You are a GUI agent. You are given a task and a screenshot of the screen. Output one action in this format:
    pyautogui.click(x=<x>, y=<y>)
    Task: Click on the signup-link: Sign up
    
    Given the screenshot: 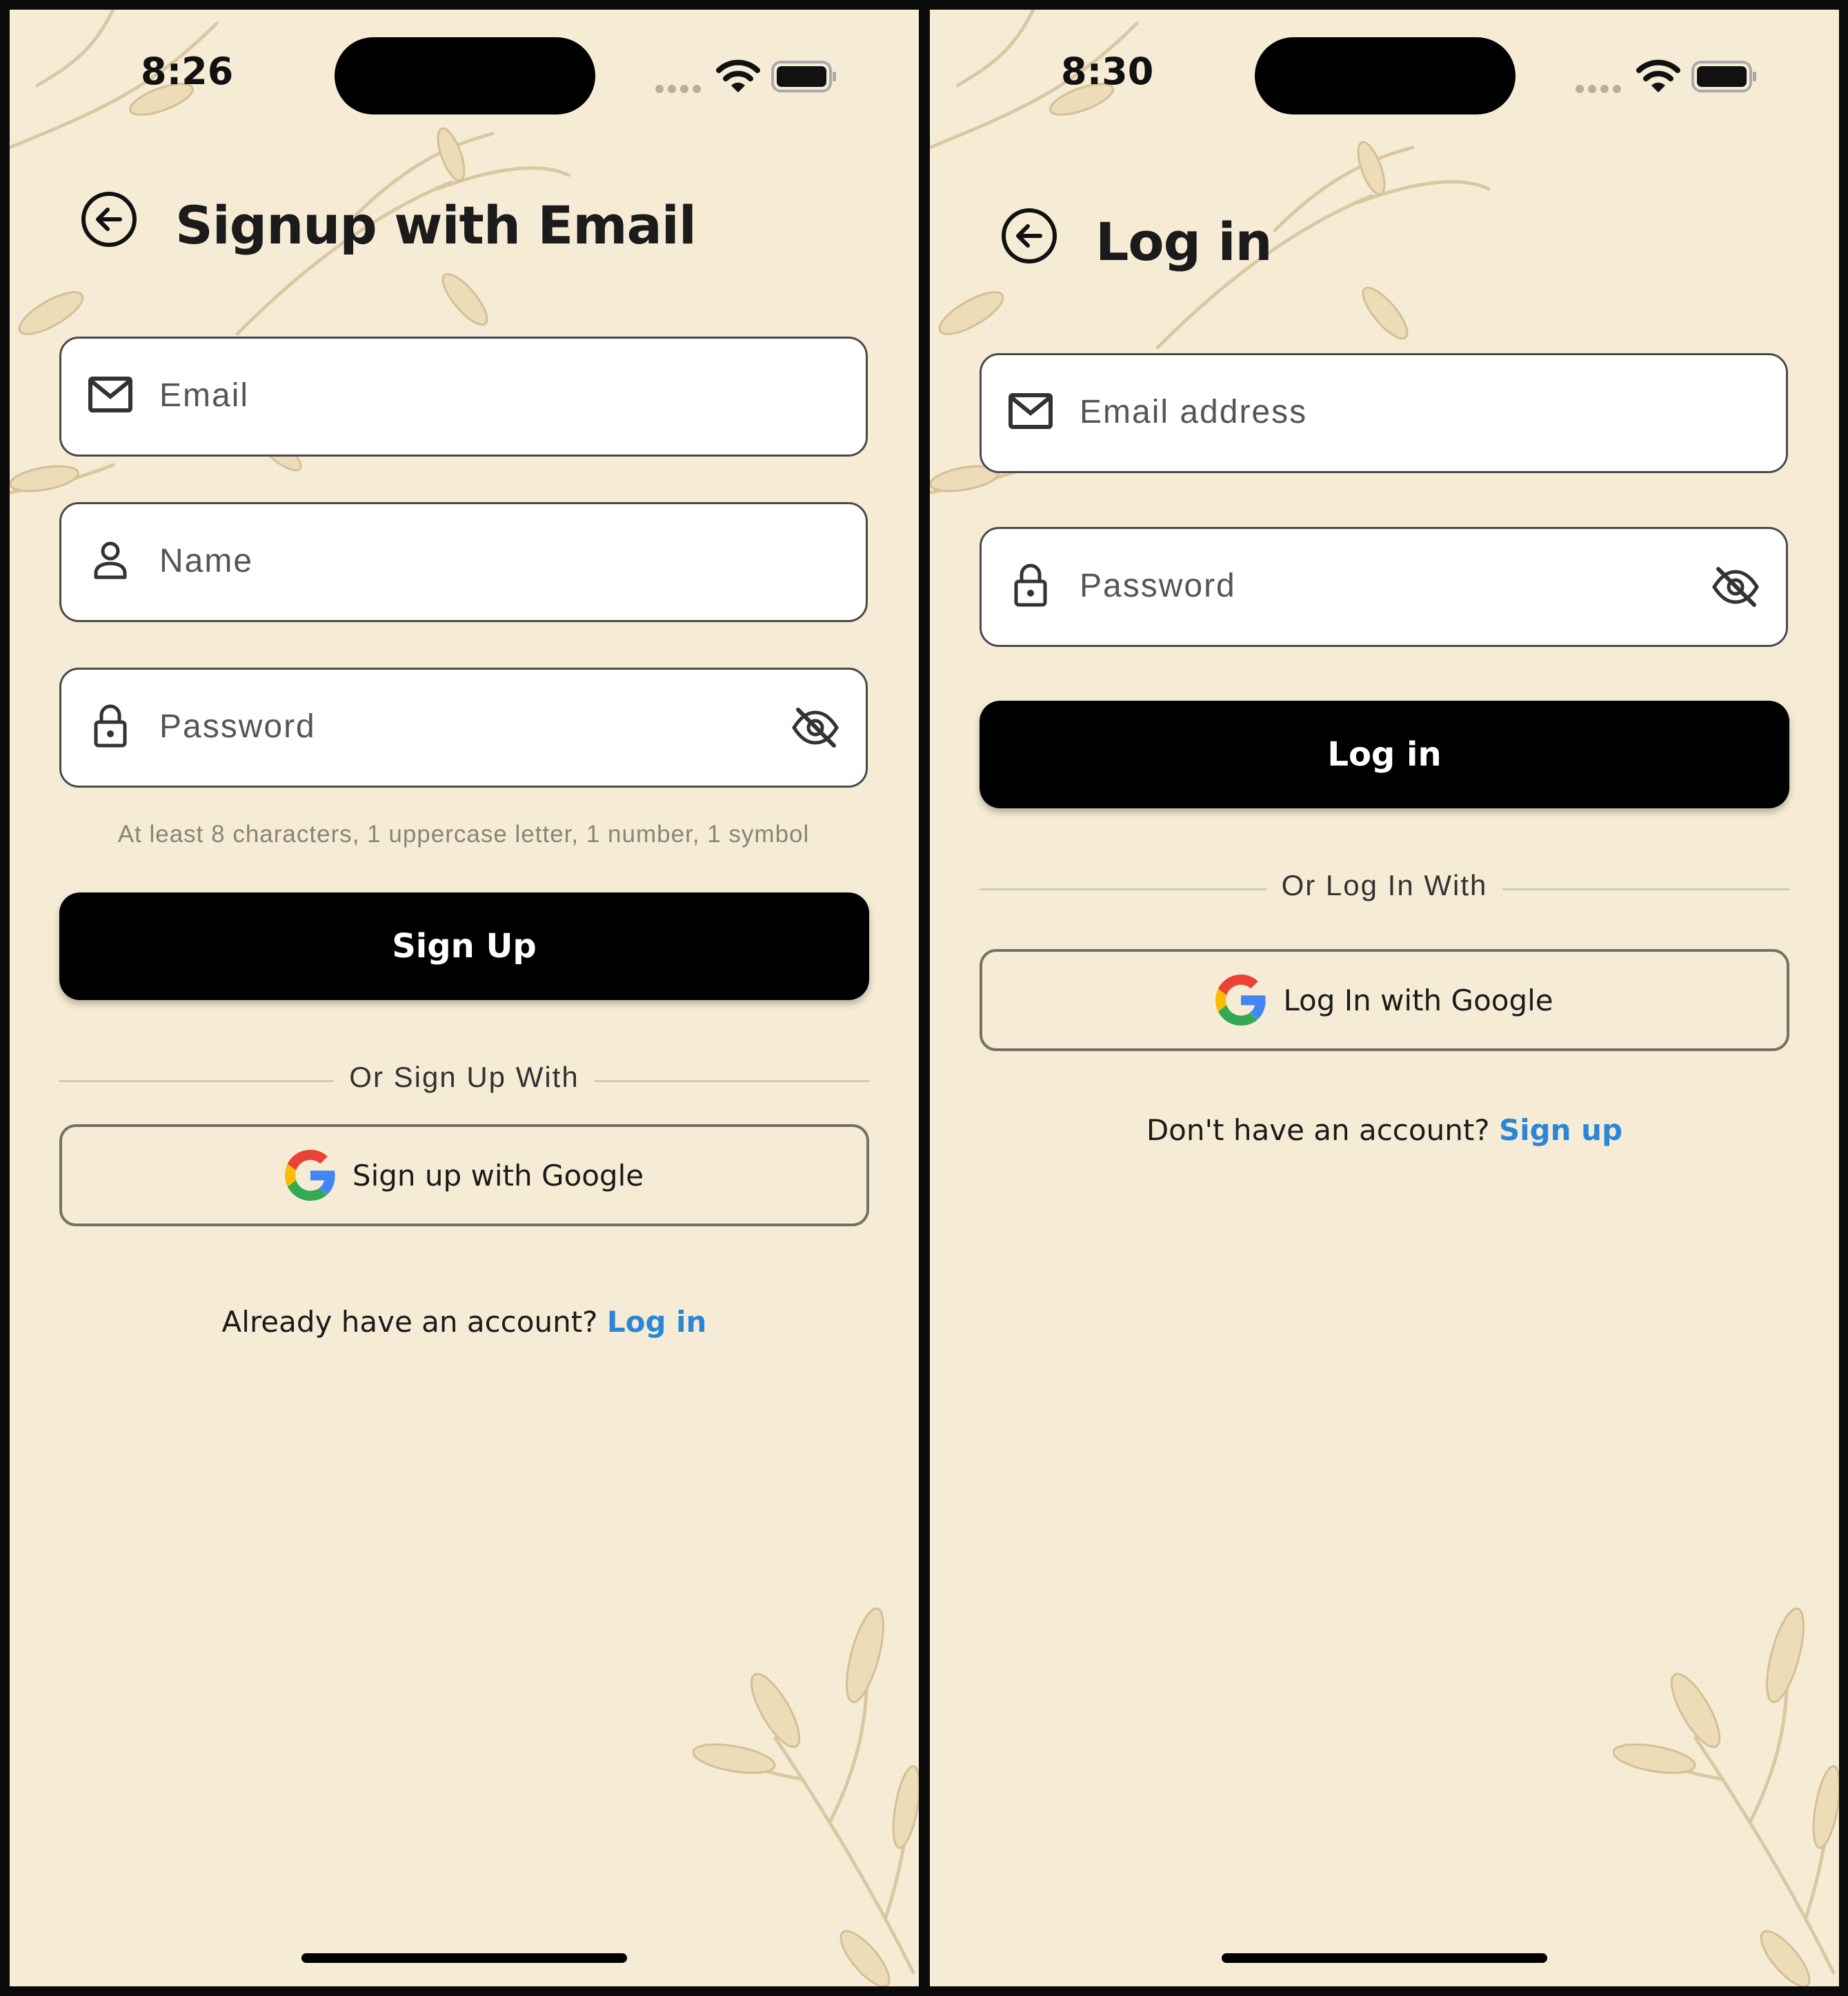 What is the action you would take?
    pyautogui.click(x=1560, y=1130)
    